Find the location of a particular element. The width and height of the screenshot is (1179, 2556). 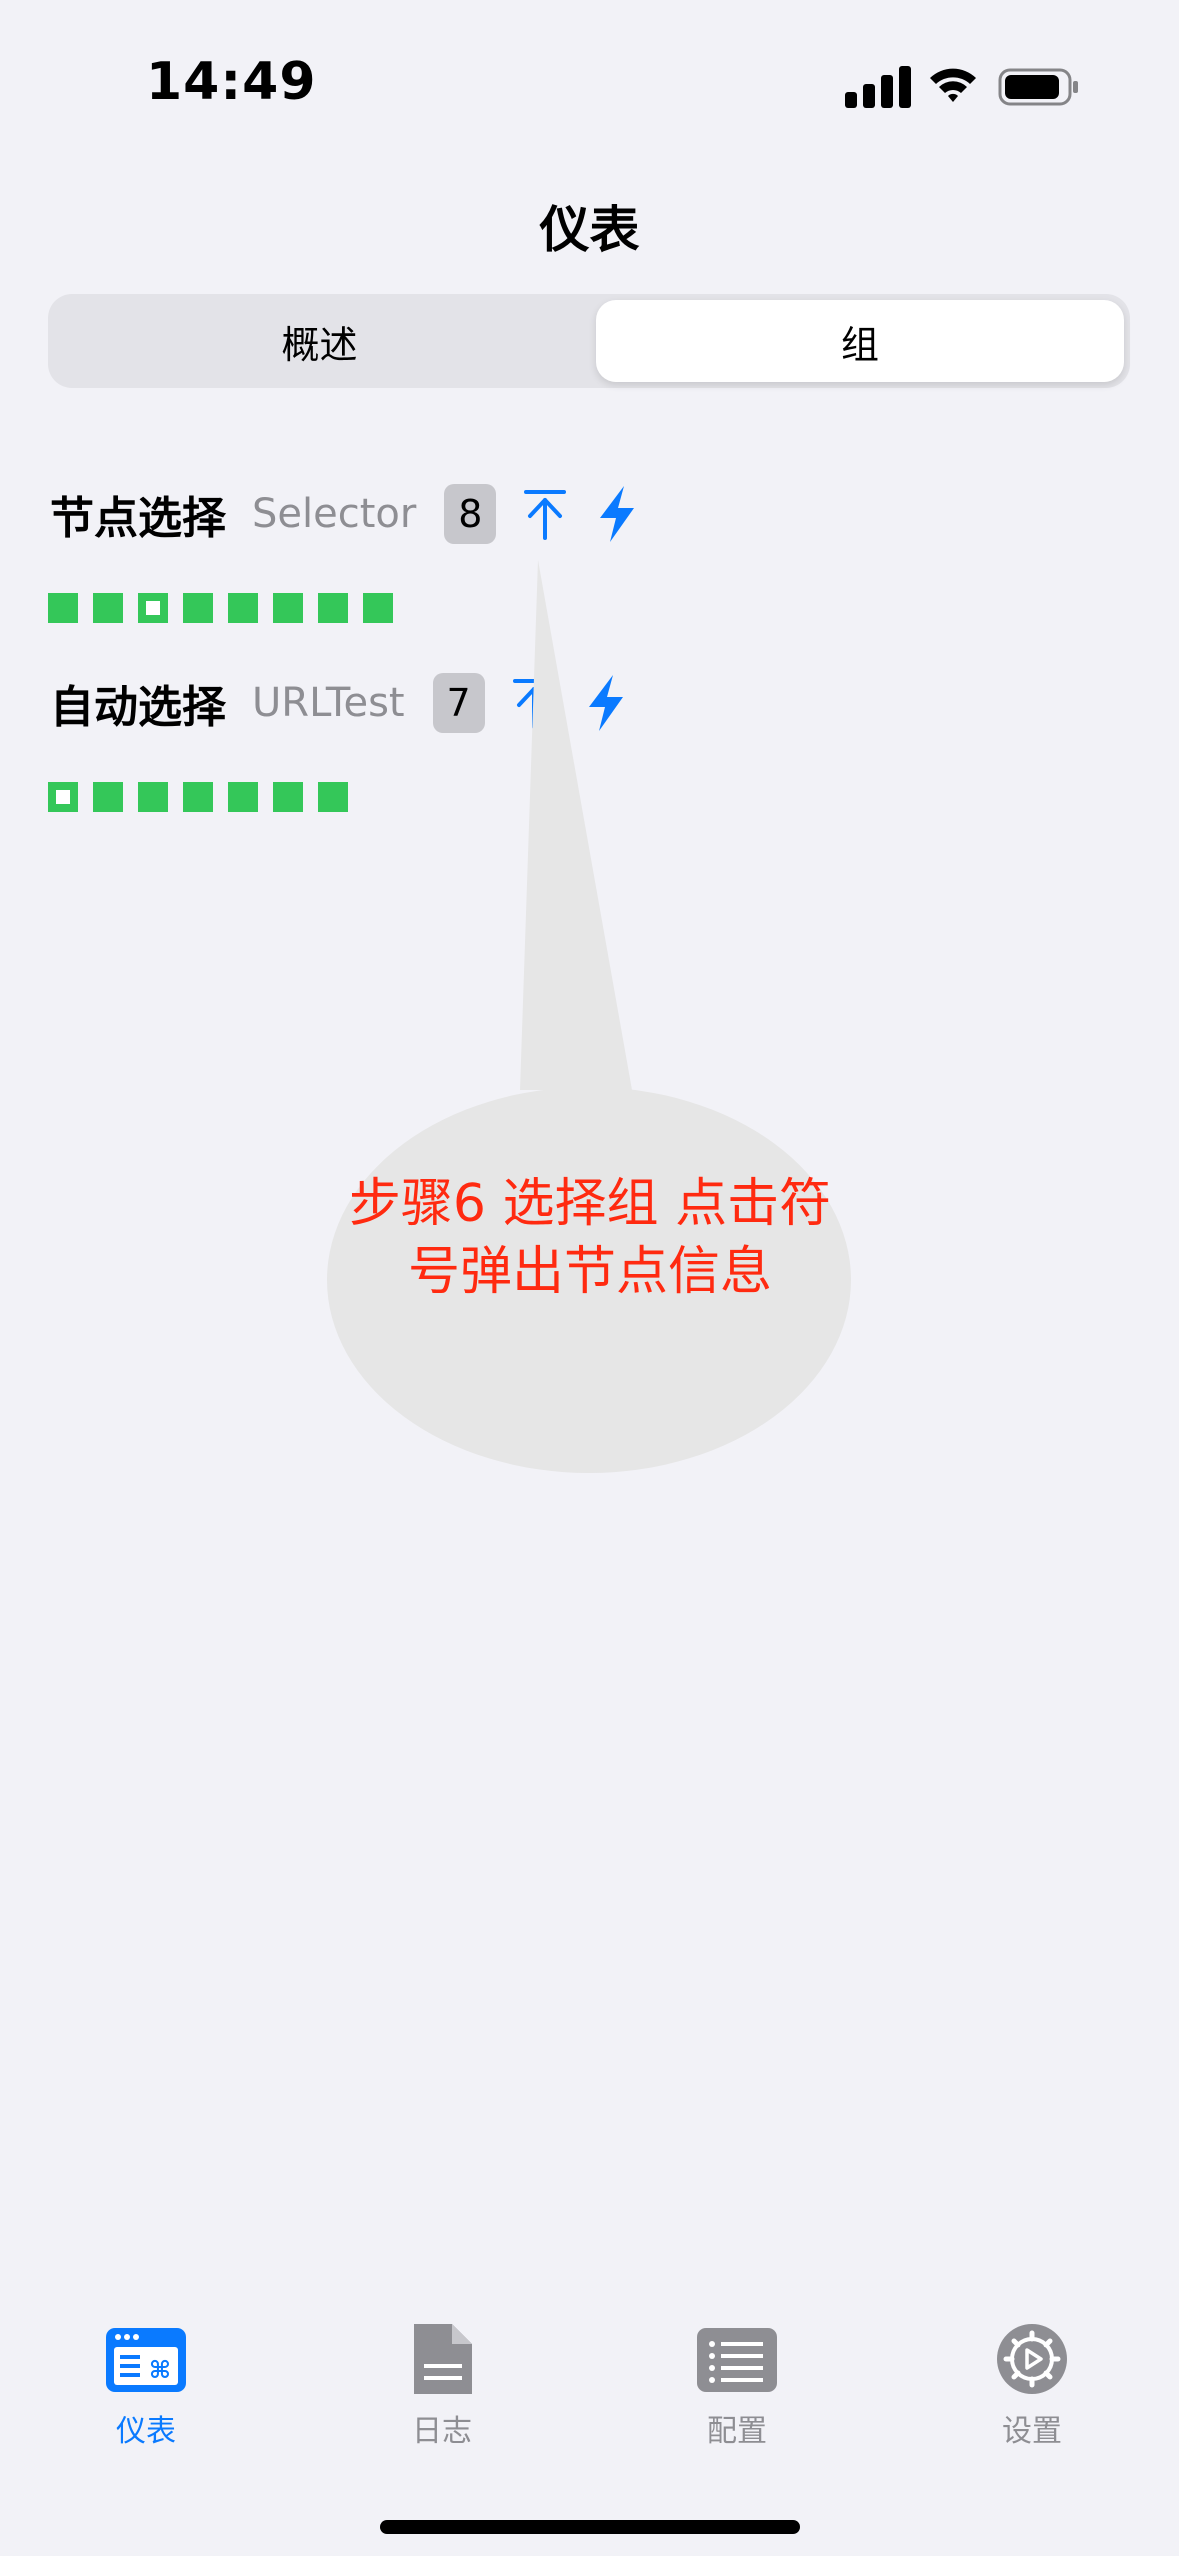

list-icon is located at coordinates (737, 2359).